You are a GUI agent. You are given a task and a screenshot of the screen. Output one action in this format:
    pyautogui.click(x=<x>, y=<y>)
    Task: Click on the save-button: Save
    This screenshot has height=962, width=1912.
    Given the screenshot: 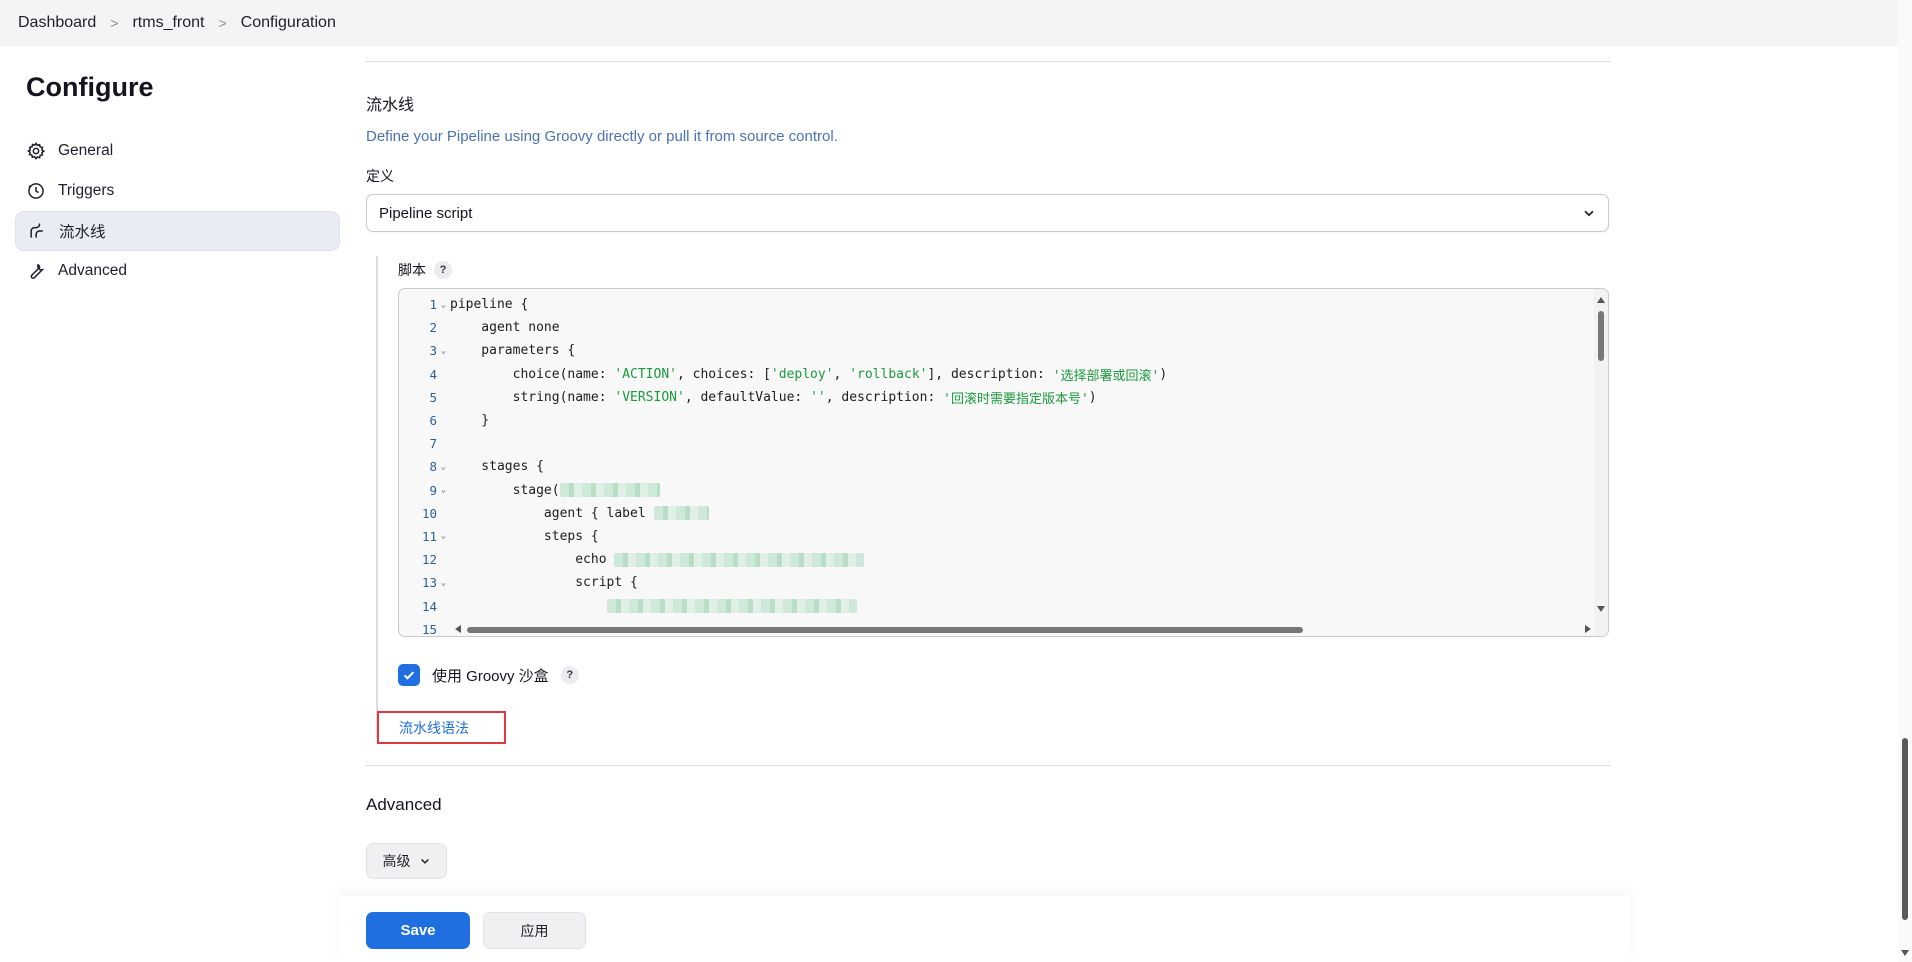 What is the action you would take?
    pyautogui.click(x=418, y=930)
    